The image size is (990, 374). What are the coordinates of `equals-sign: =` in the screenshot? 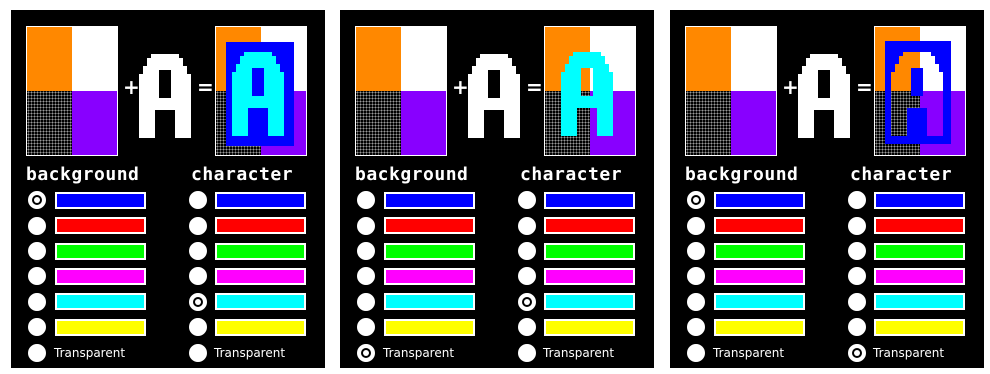 It's located at (534, 87).